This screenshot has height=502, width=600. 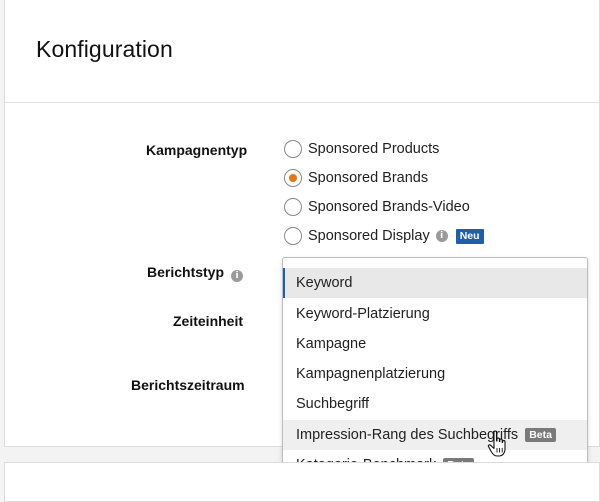 I want to click on dropdown-option-kampagnenplatzierung: Kampagnenplatzierung, so click(x=435, y=374).